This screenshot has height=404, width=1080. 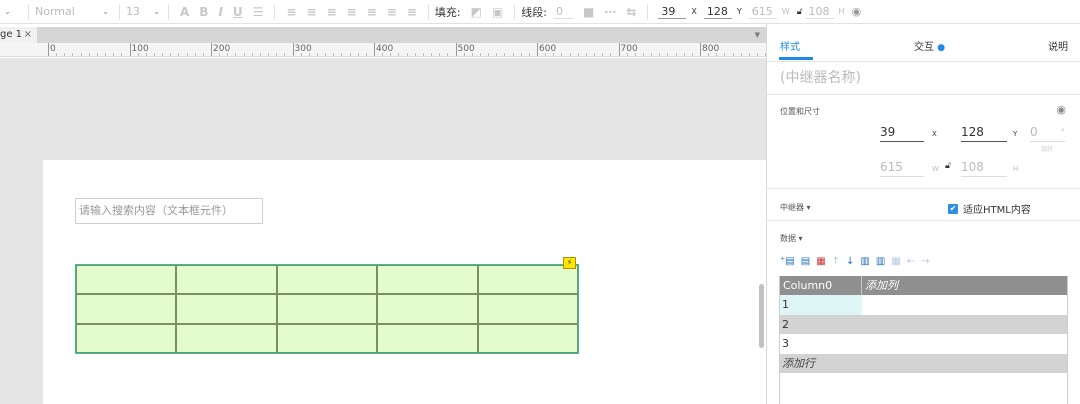 What do you see at coordinates (791, 238) in the screenshot?
I see `data-section-label: 数据 ▾` at bounding box center [791, 238].